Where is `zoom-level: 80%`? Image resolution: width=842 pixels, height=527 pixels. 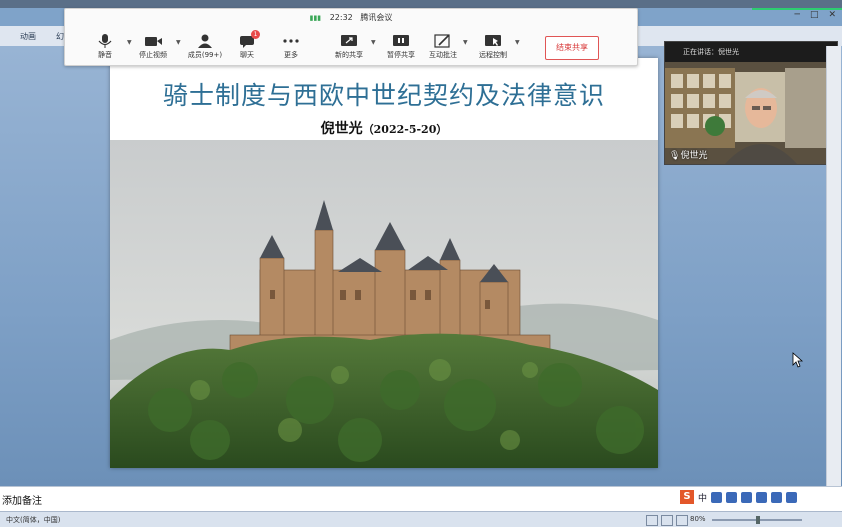 zoom-level: 80% is located at coordinates (698, 519).